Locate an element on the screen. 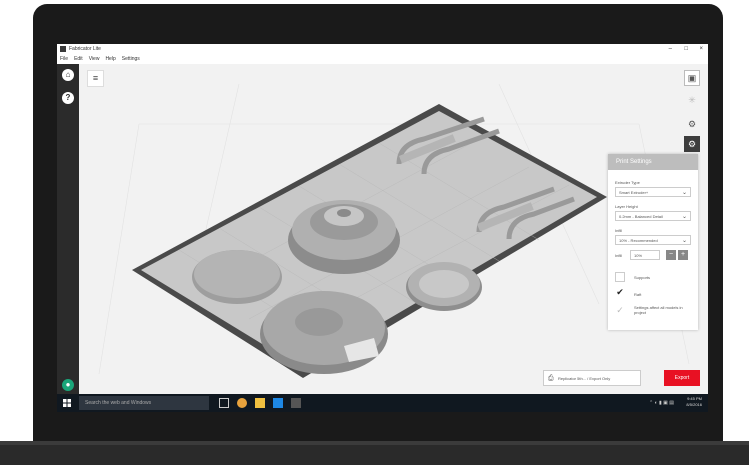  menu-view: View is located at coordinates (94, 59).